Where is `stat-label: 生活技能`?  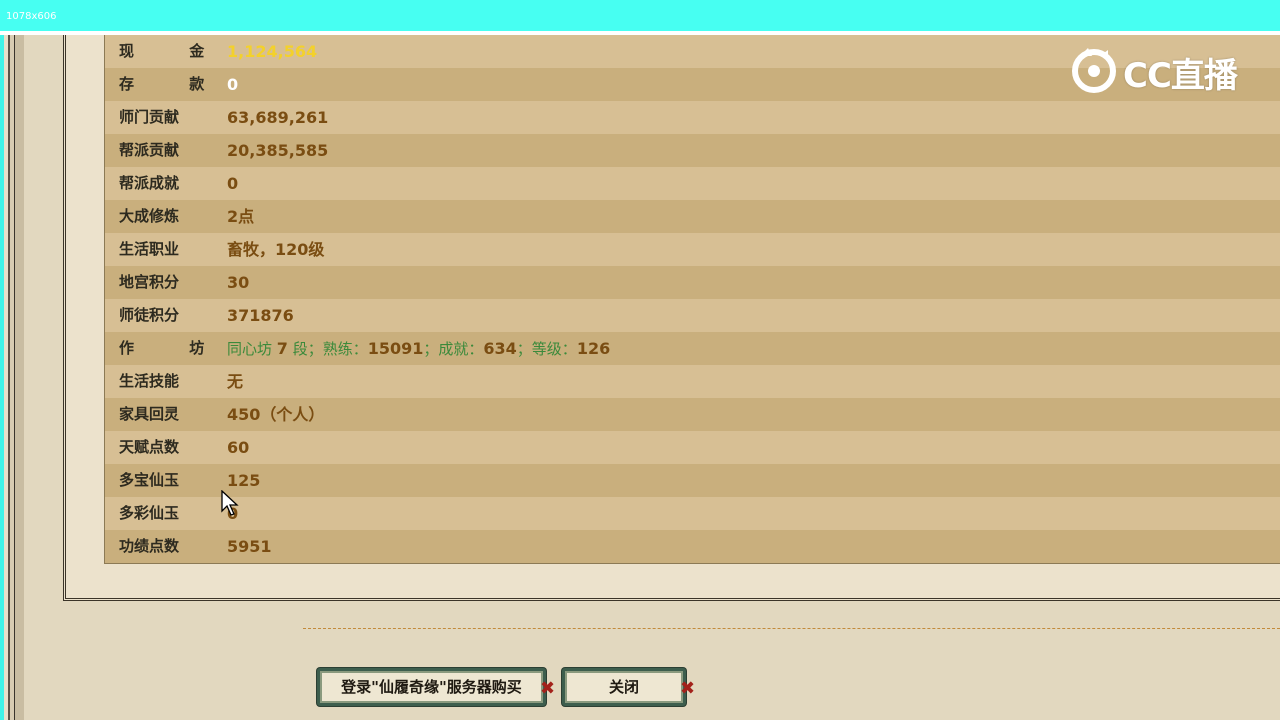 stat-label: 生活技能 is located at coordinates (149, 381).